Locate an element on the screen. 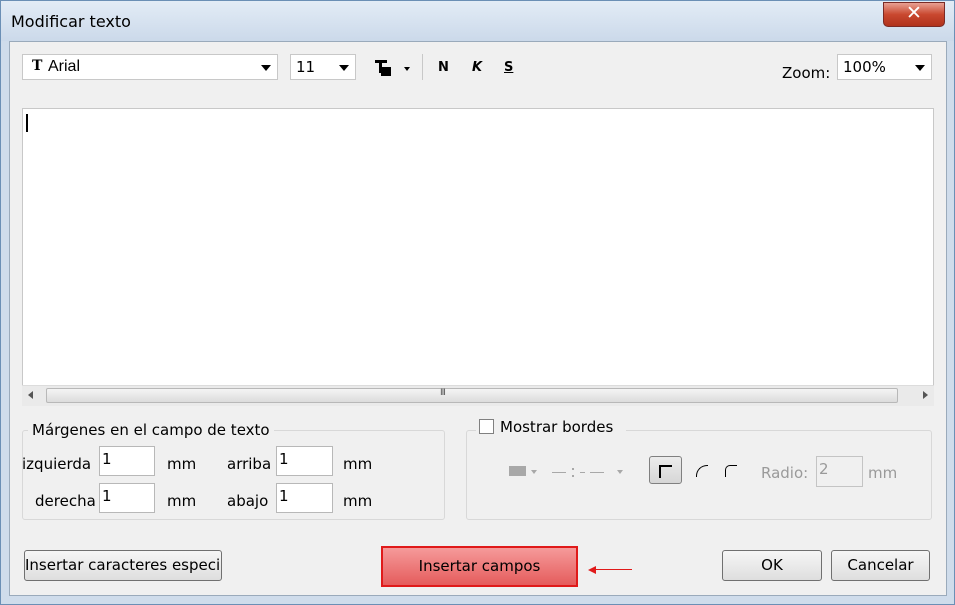  margin-left-unit: mm is located at coordinates (182, 464).